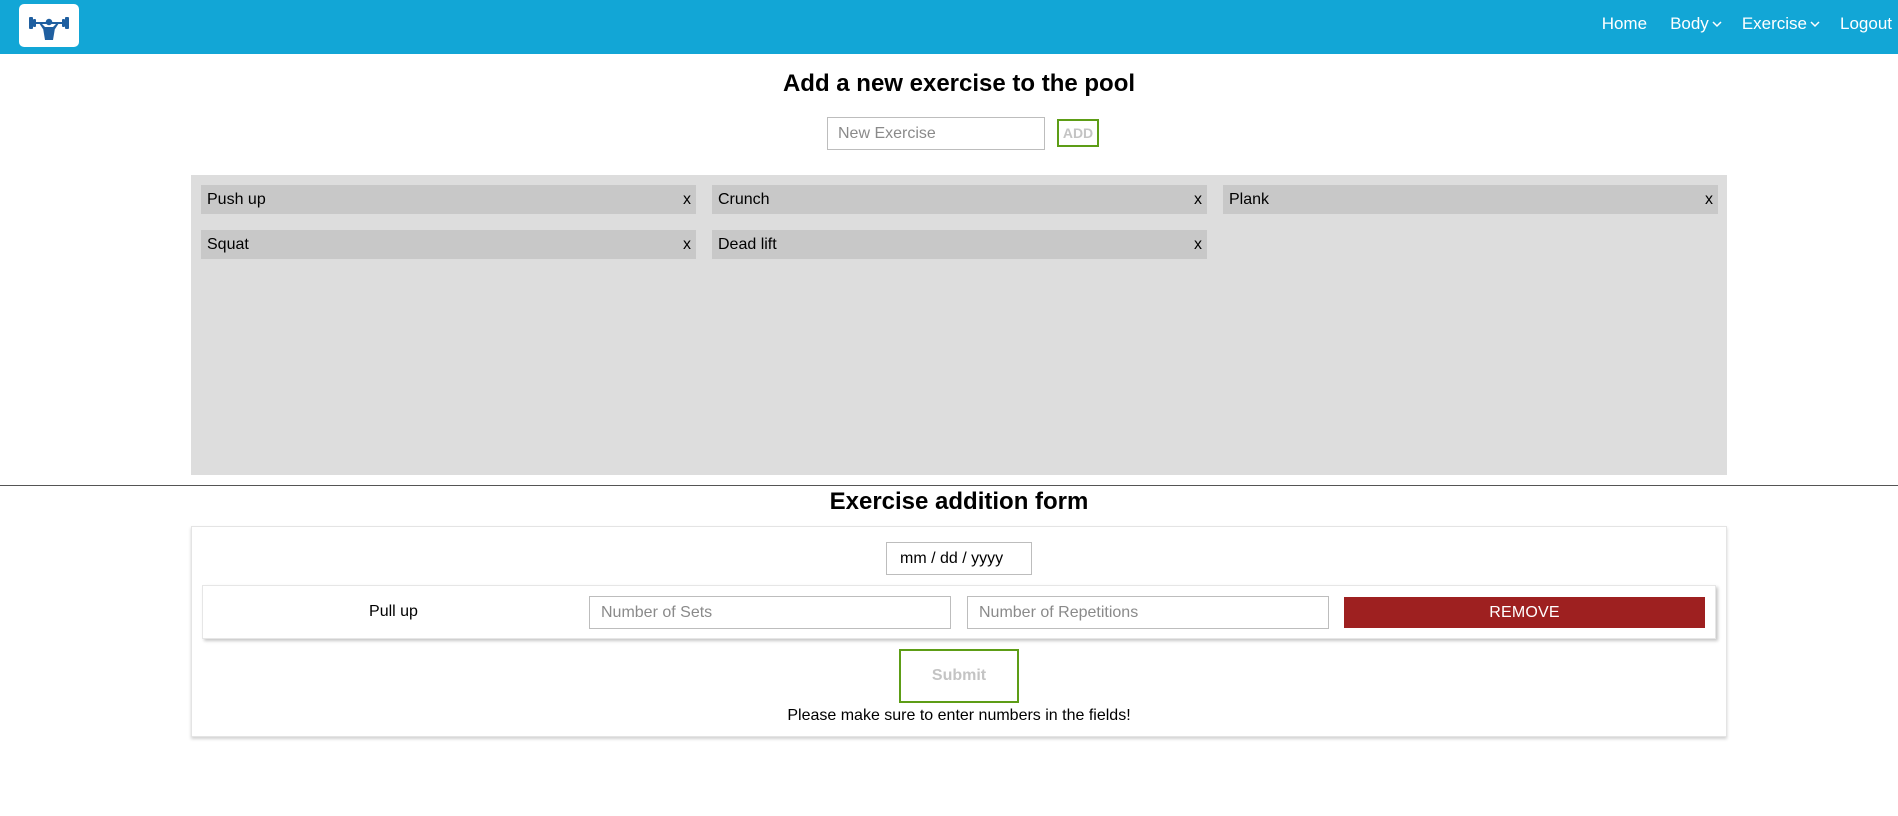  What do you see at coordinates (959, 199) in the screenshot?
I see `pool-item-crunch: Crunch x` at bounding box center [959, 199].